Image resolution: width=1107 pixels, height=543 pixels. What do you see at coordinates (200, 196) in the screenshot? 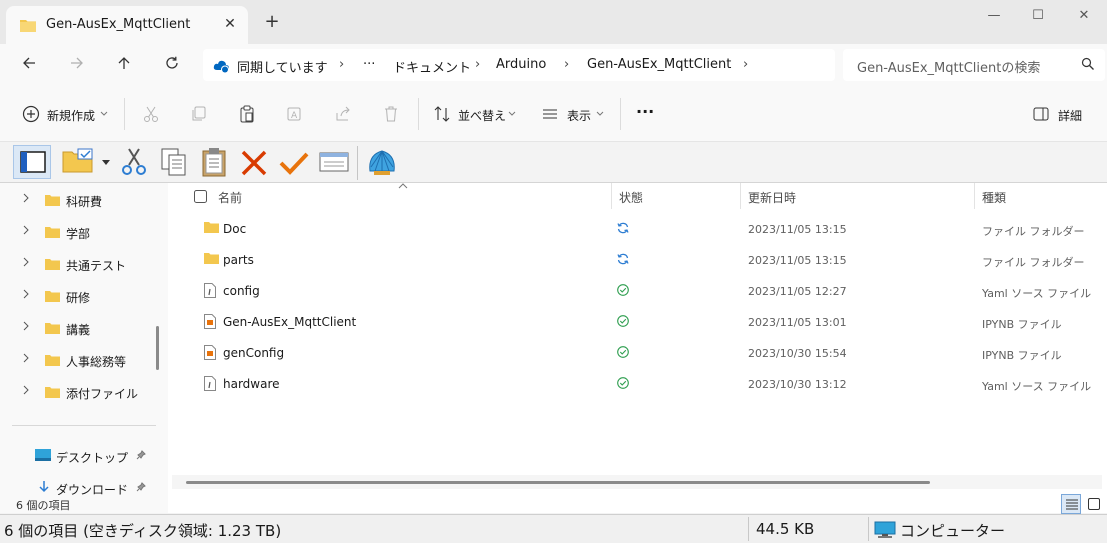
I see `select-all-checkbox` at bounding box center [200, 196].